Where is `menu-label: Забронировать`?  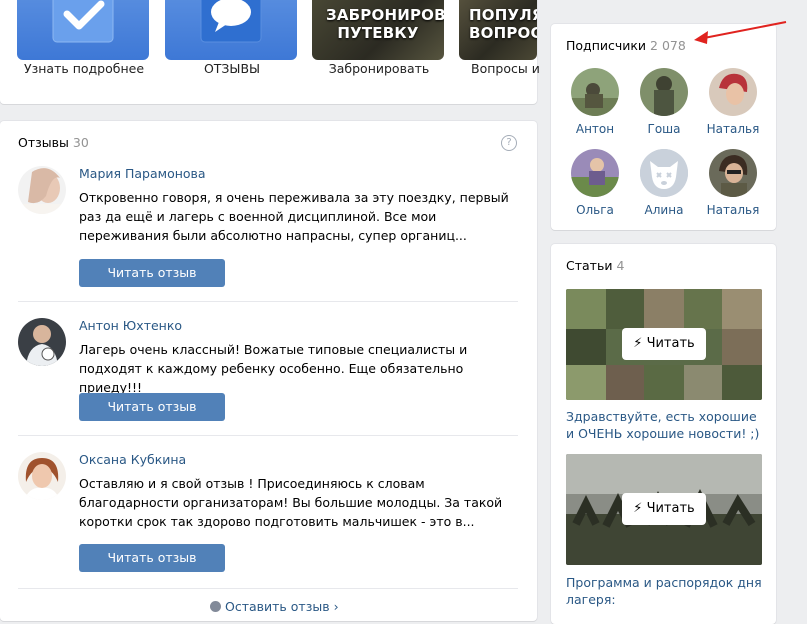 menu-label: Забронировать is located at coordinates (379, 68).